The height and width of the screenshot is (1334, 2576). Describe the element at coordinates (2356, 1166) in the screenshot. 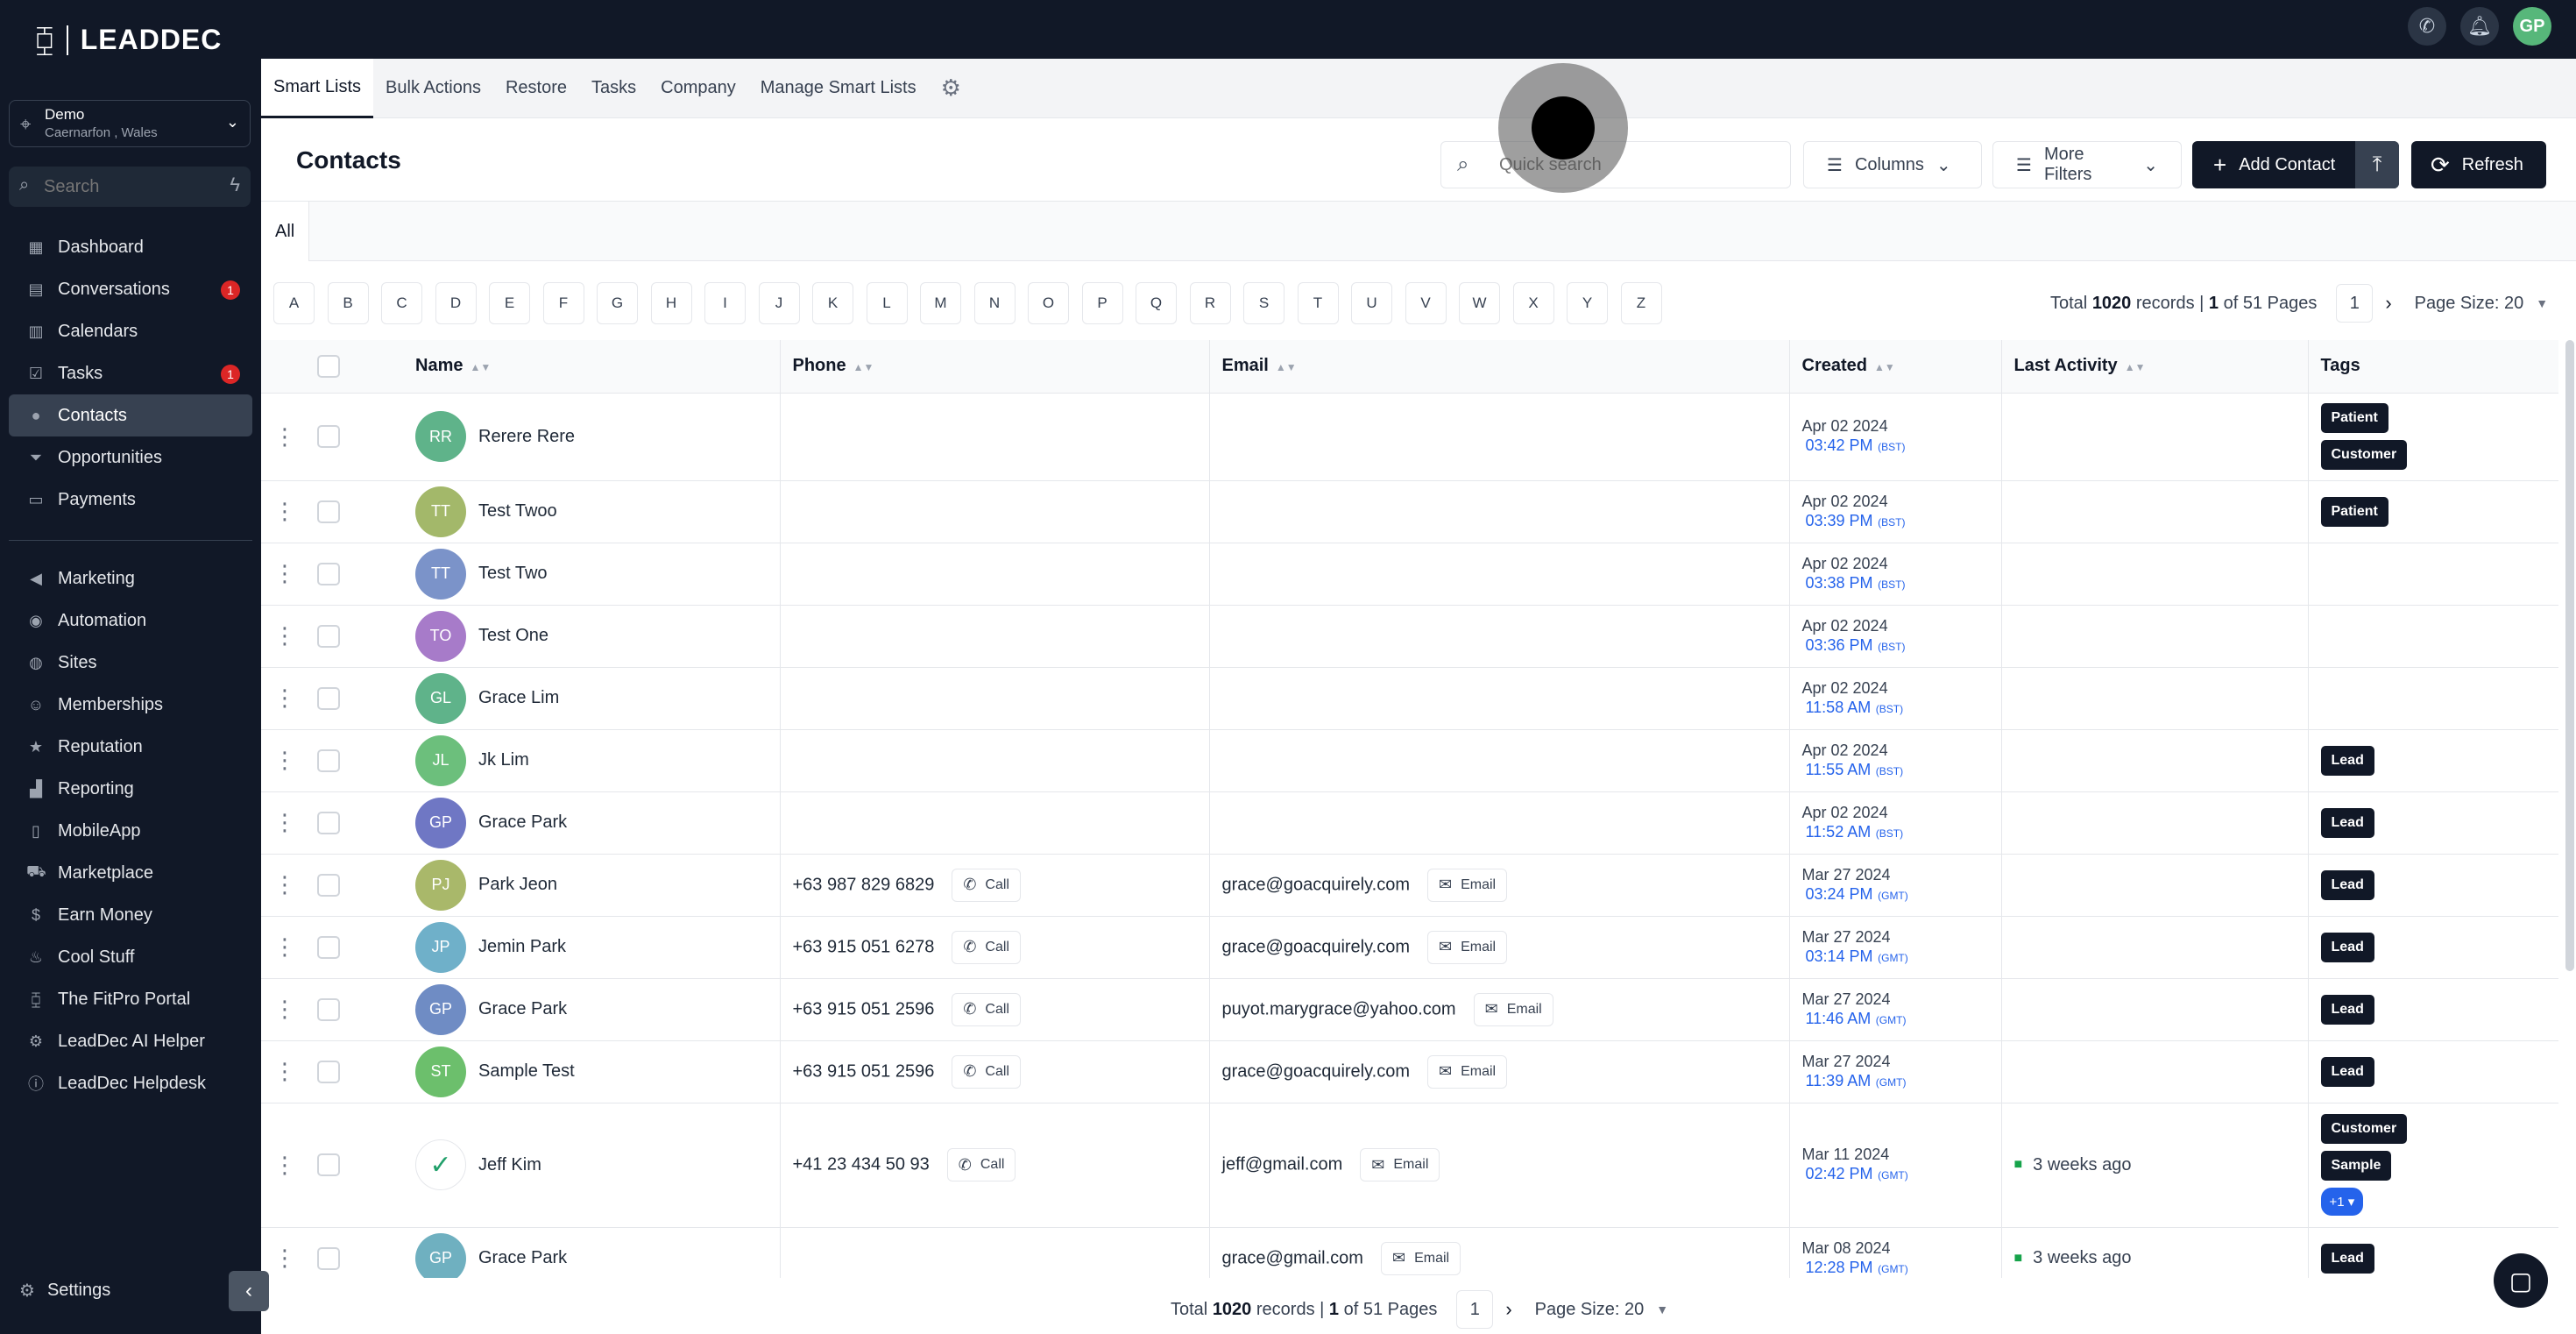

I see `tag-sample: Sample` at that location.